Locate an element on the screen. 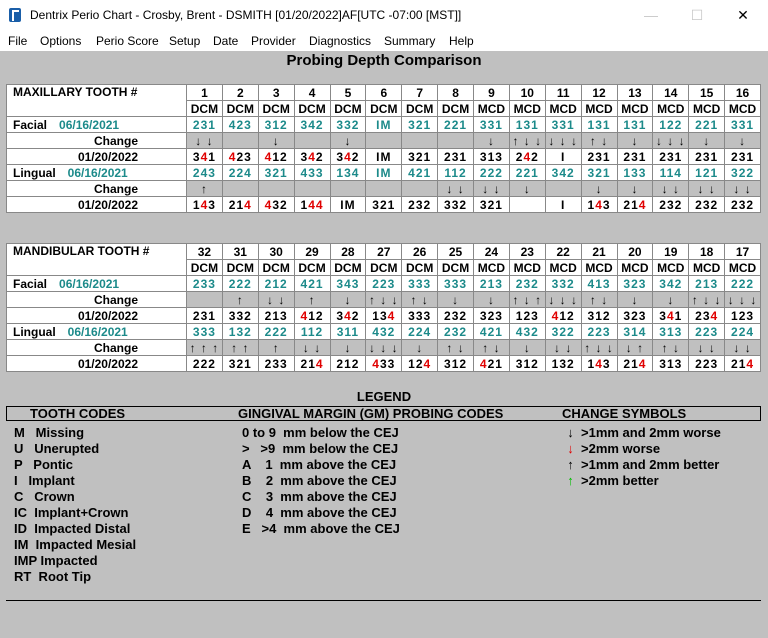 The width and height of the screenshot is (768, 638). man-base-cell: 314 is located at coordinates (635, 331).